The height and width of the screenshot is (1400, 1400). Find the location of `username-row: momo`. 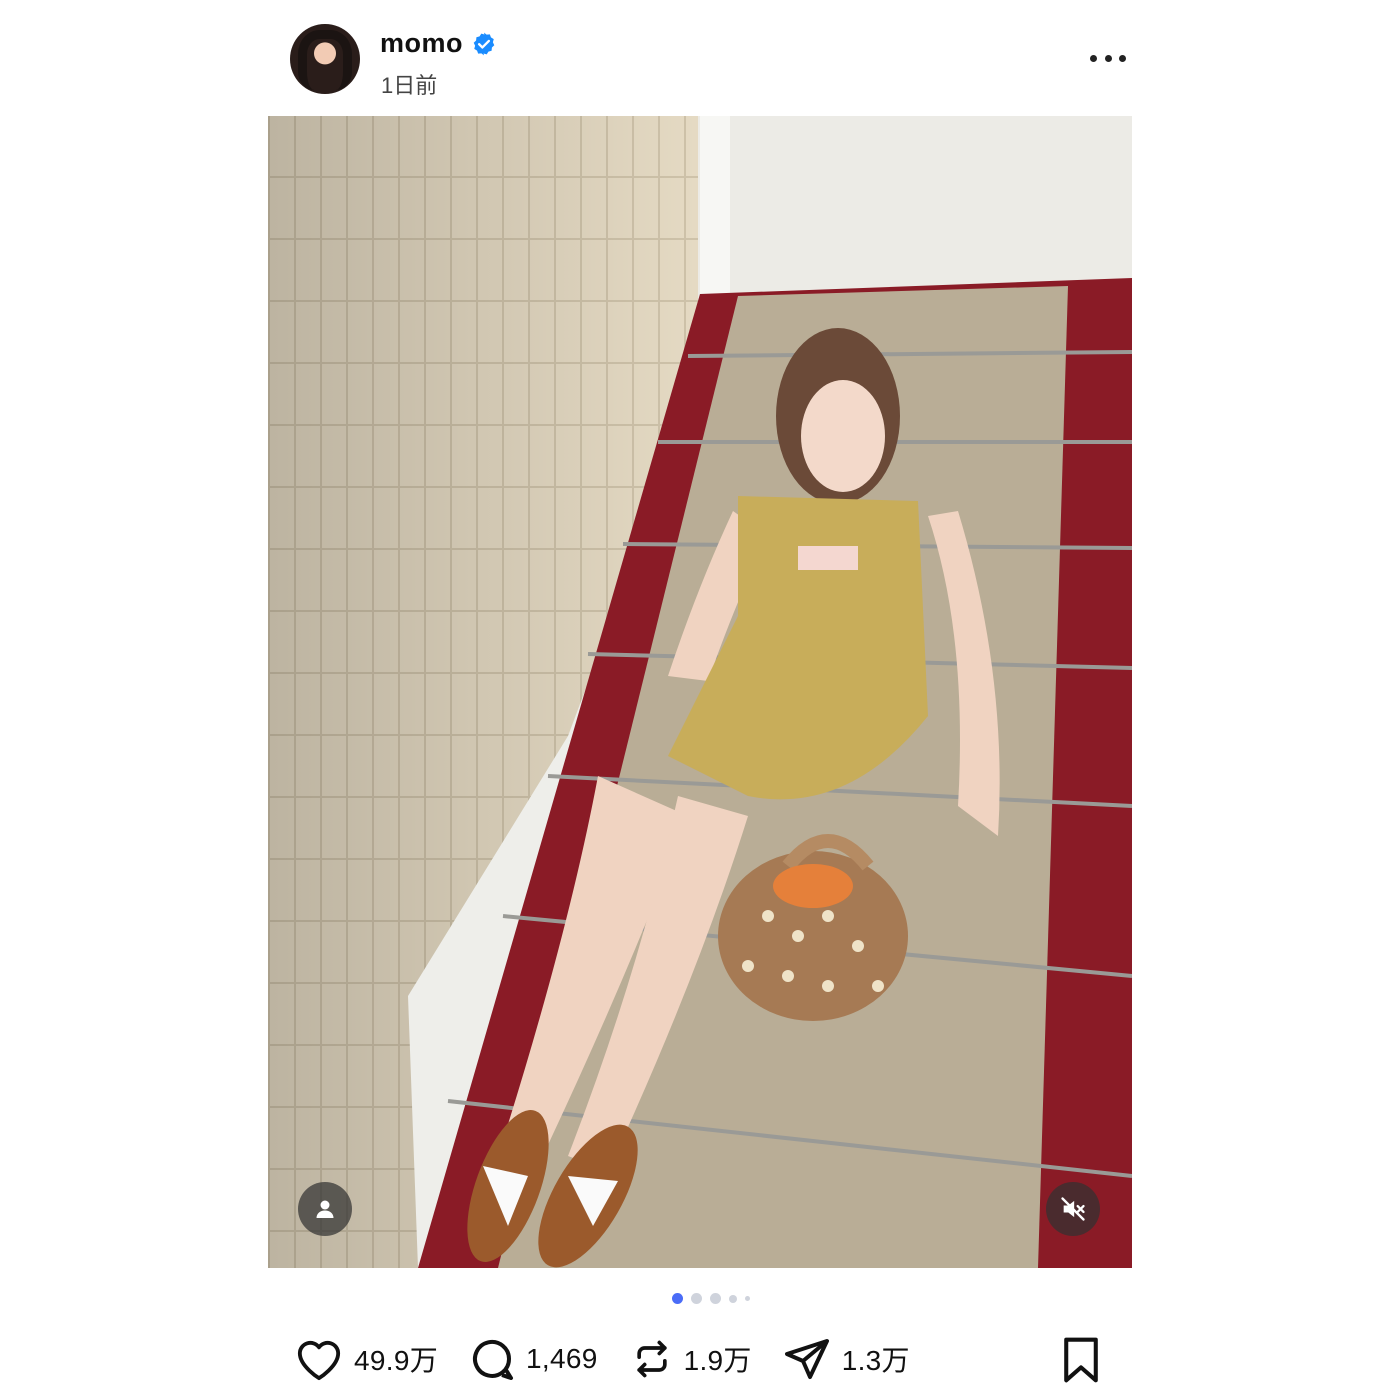

username-row: momo is located at coordinates (438, 43).